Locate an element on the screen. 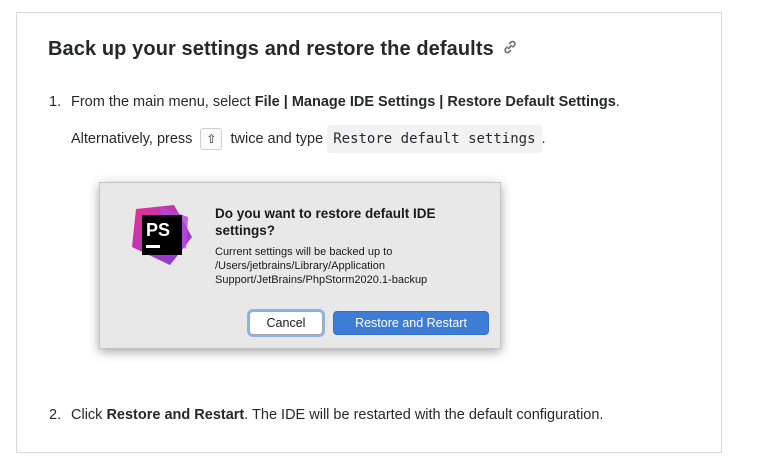 This screenshot has width=760, height=466. cancel-button: Cancel is located at coordinates (286, 323).